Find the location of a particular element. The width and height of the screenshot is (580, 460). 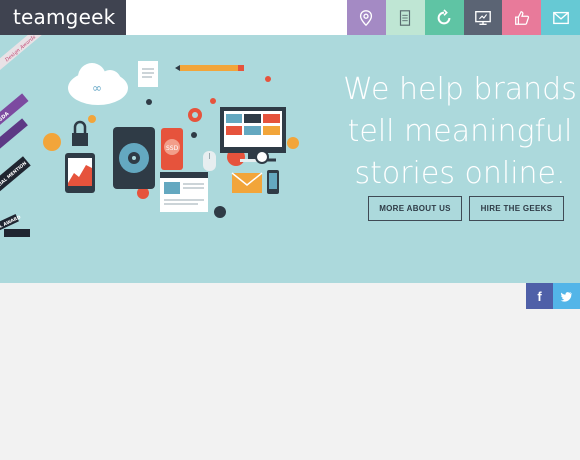

nav-location-button is located at coordinates (366, 17).